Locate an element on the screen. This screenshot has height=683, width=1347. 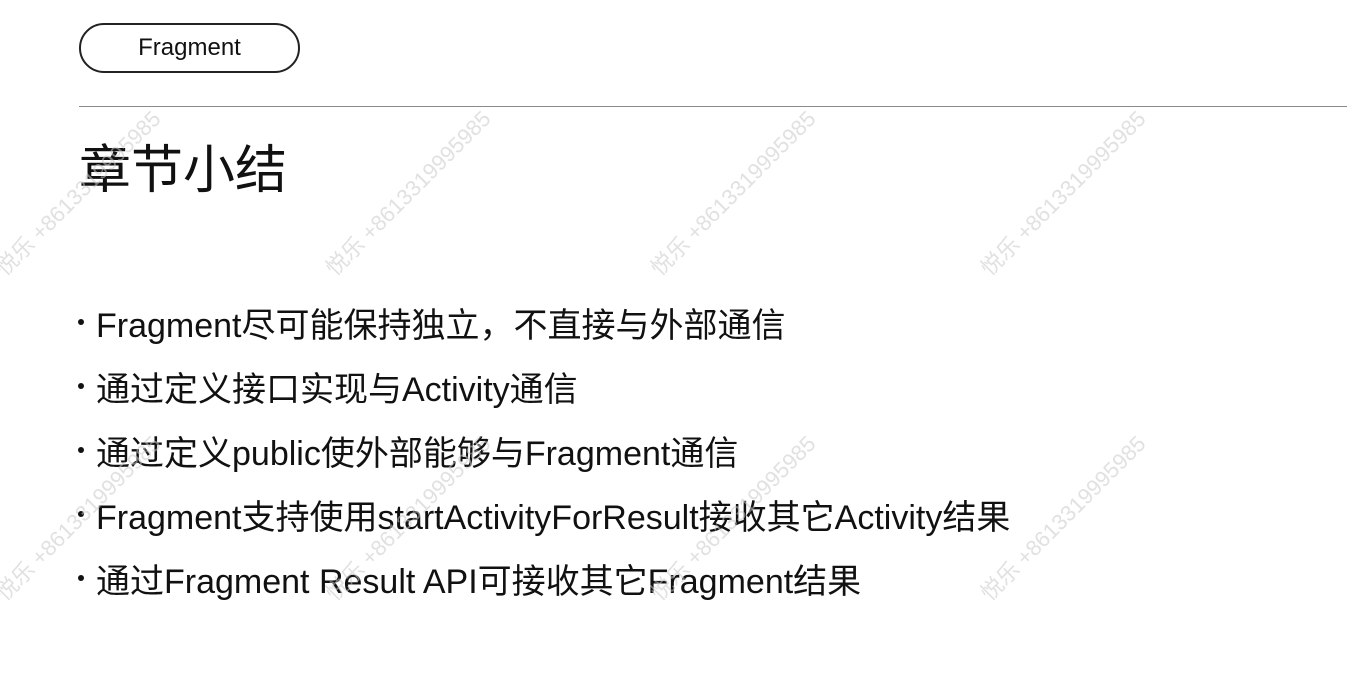
list-item: 通过Fragment Result API可接收其它Fragment结果 is located at coordinates (542, 578).